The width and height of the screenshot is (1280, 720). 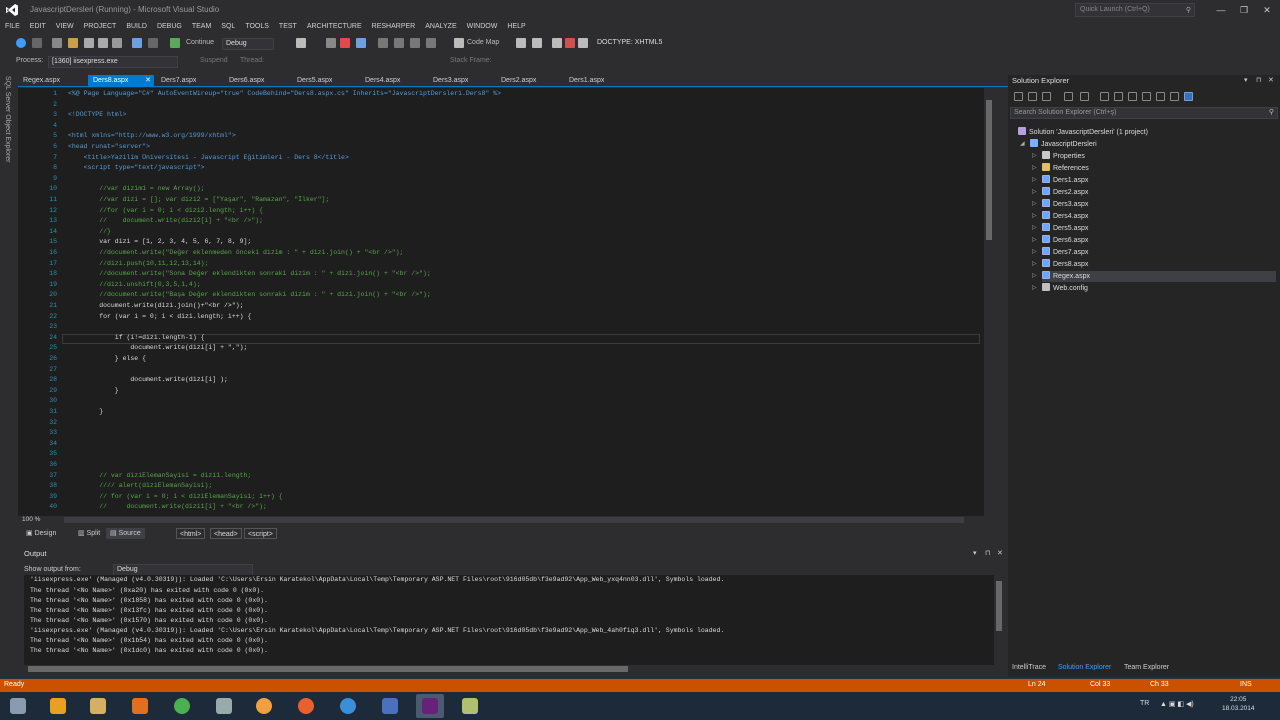 I want to click on refresh-icon, so click(x=1084, y=96).